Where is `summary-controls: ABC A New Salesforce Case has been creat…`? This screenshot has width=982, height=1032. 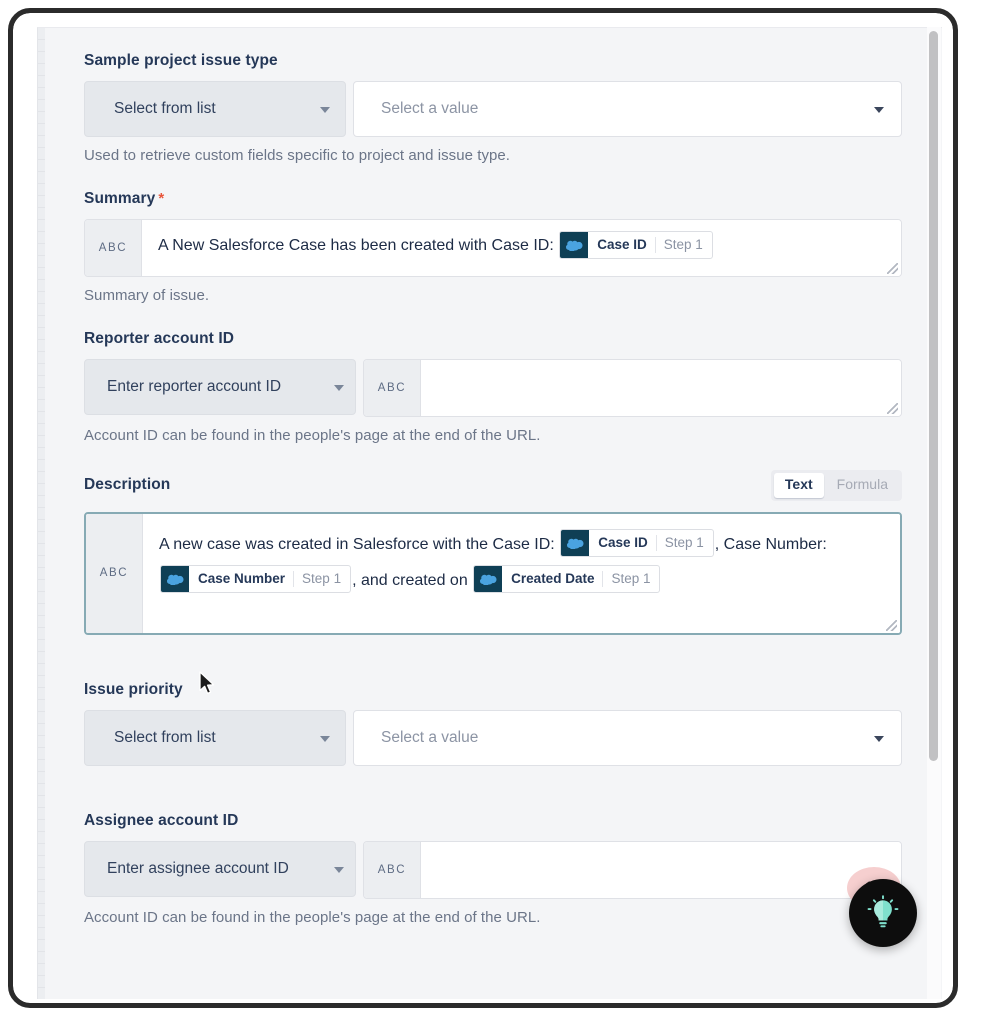 summary-controls: ABC A New Salesforce Case has been creat… is located at coordinates (493, 248).